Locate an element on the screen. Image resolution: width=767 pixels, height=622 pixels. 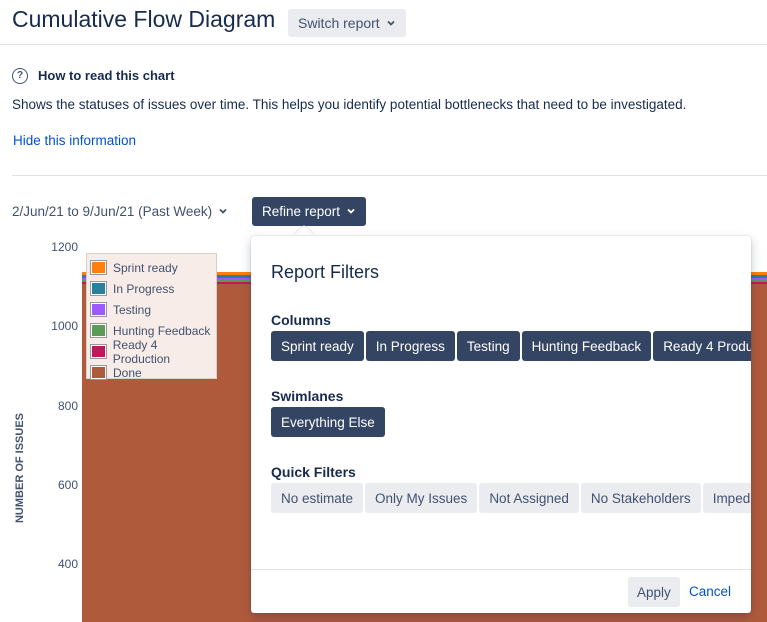
y-tick-label: 1000 is located at coordinates (64, 326).